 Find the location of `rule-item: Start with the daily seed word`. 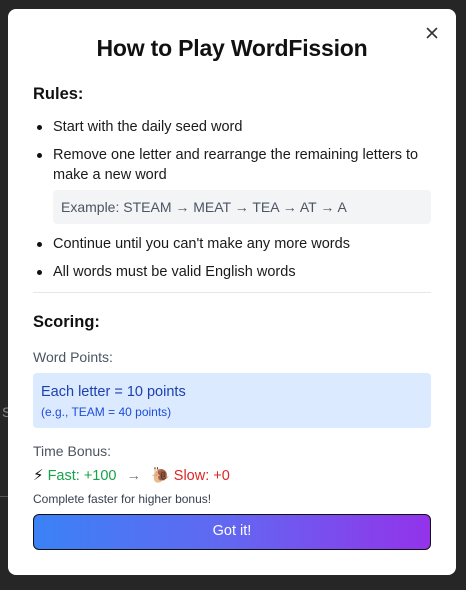

rule-item: Start with the daily seed word is located at coordinates (232, 127).